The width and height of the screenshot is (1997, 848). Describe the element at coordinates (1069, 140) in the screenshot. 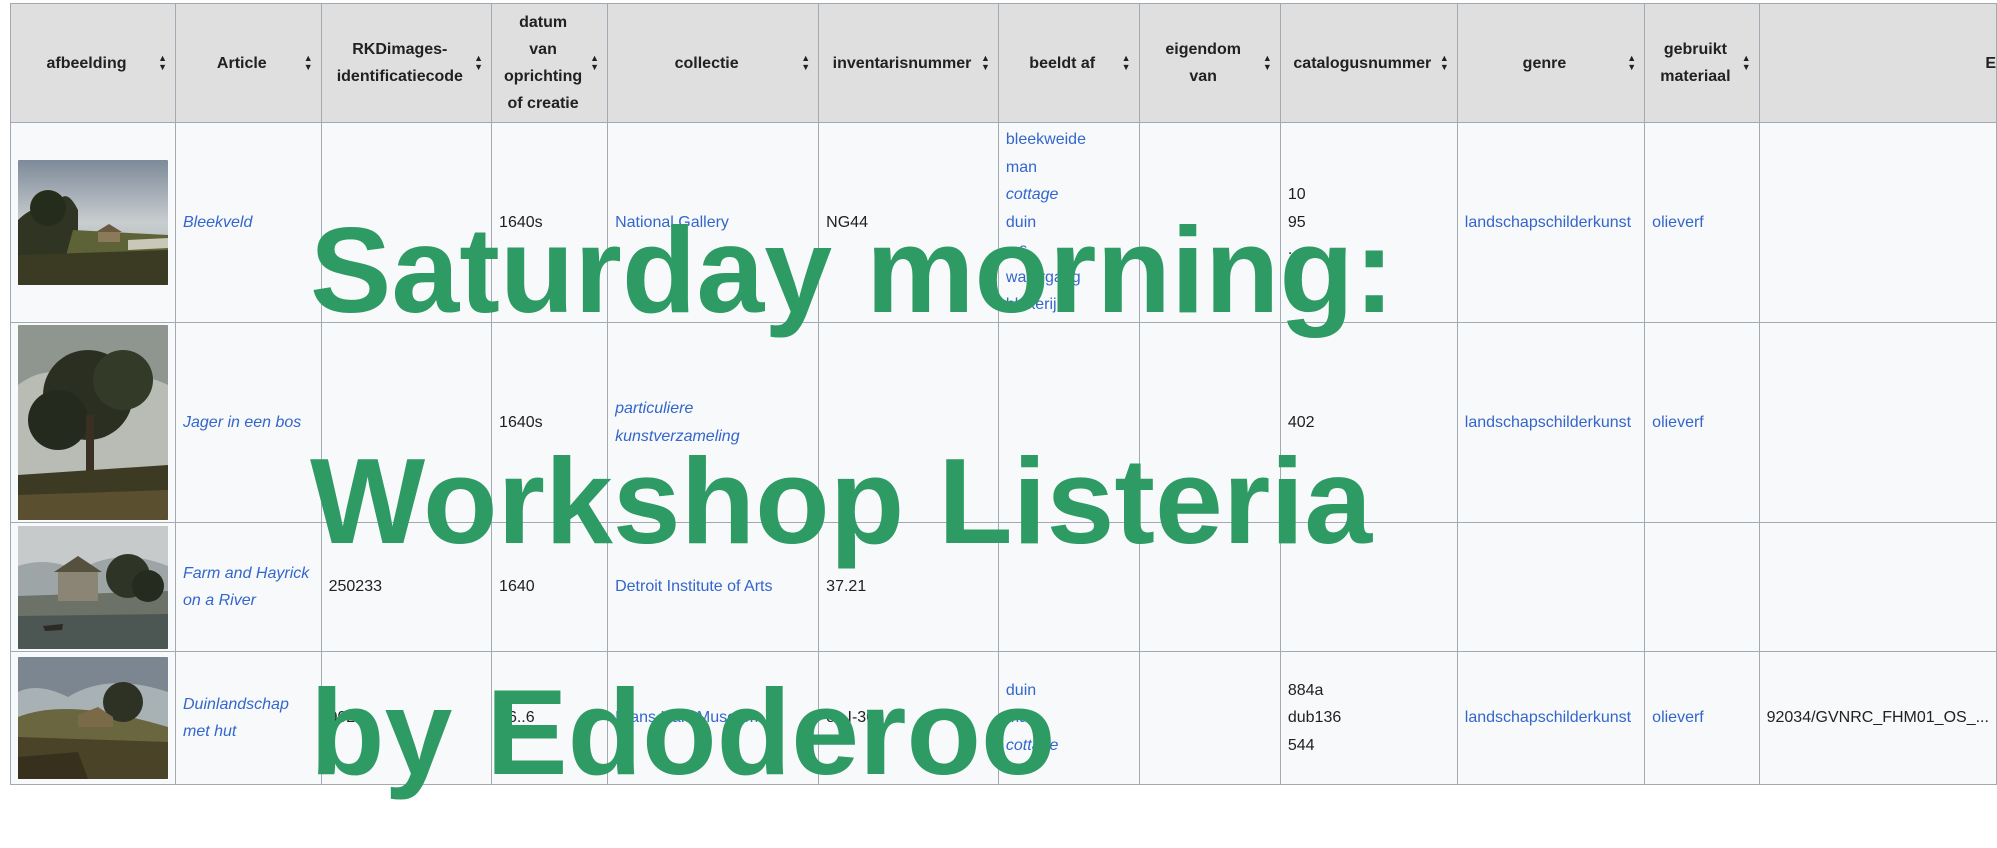

I see `depicts-link: bleekweide` at that location.